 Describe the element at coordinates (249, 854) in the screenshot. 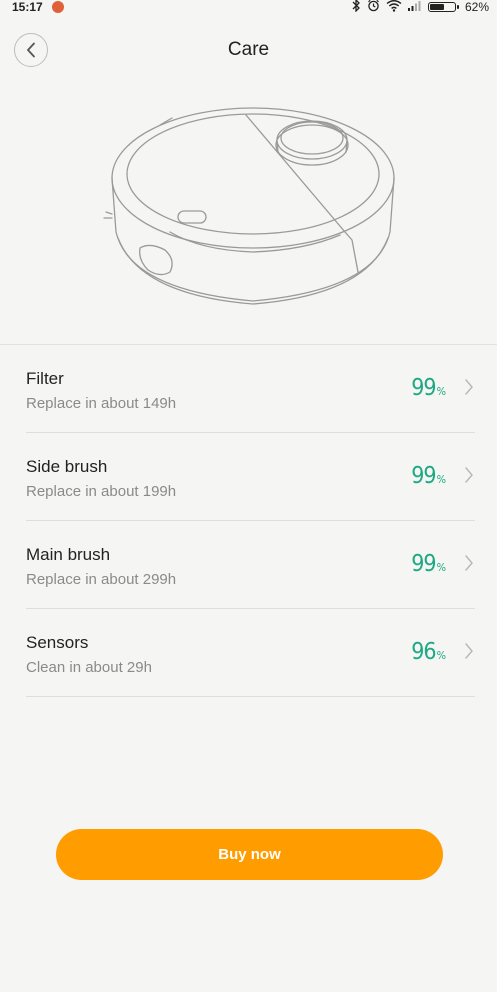

I see `buy-now-button: Buy now` at that location.